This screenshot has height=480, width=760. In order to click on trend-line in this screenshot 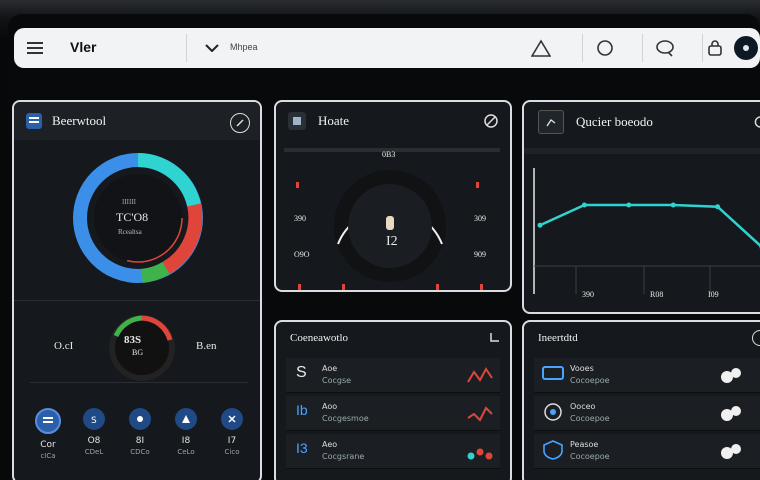, I will do `click(649, 225)`.